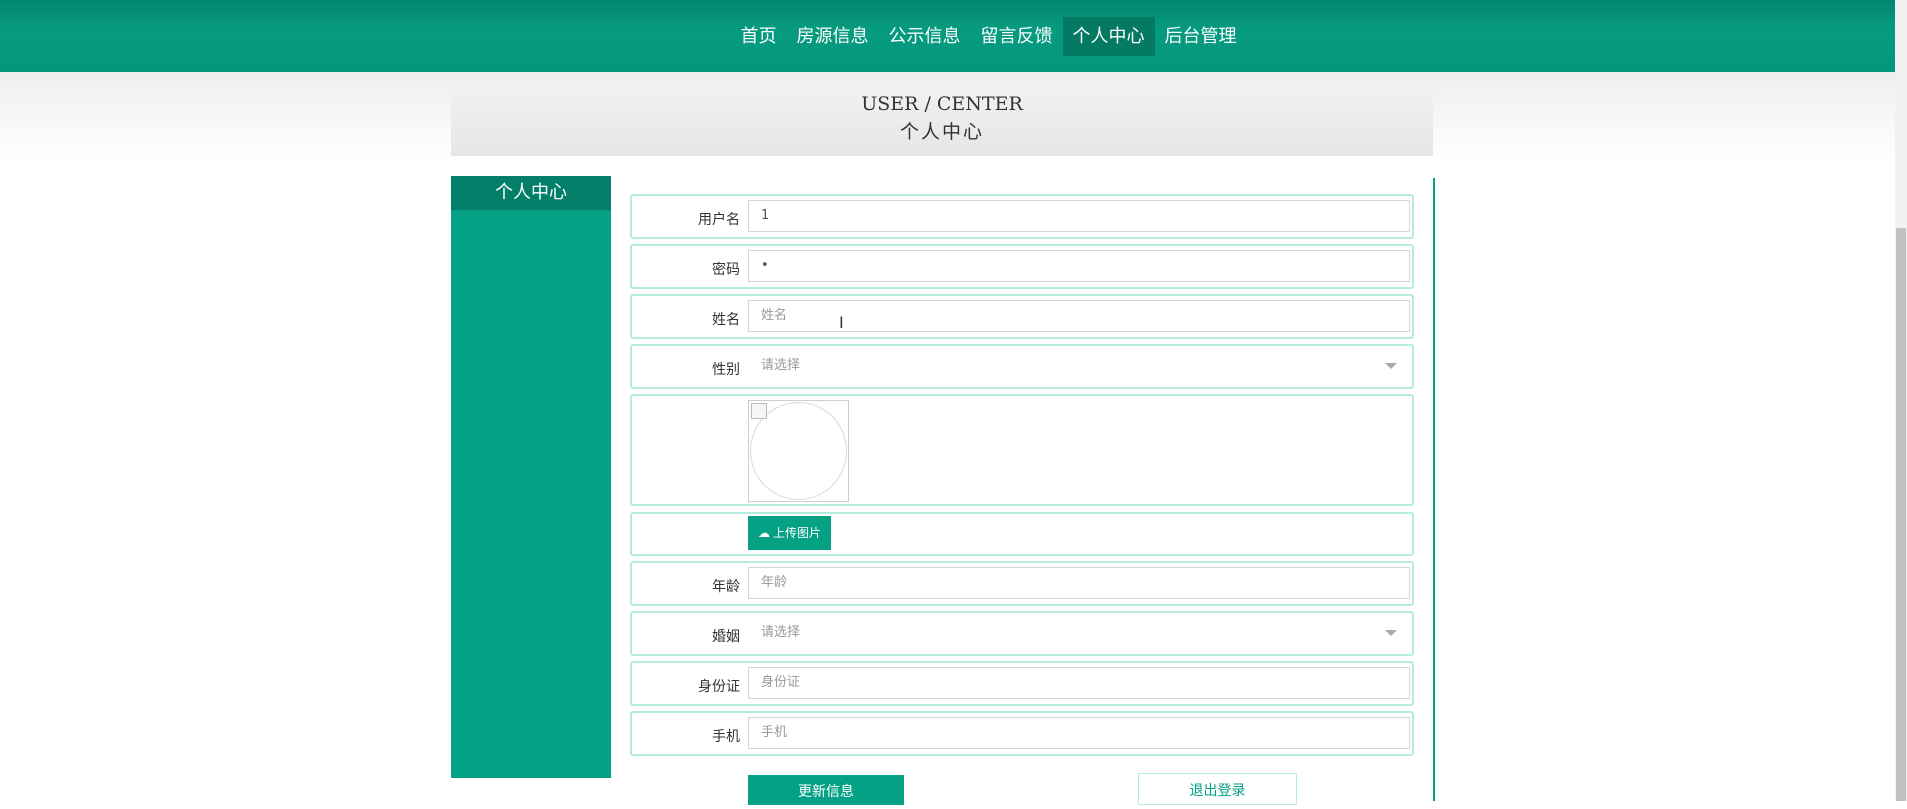 The image size is (1907, 809). I want to click on marital-label: 婚姻, so click(726, 637).